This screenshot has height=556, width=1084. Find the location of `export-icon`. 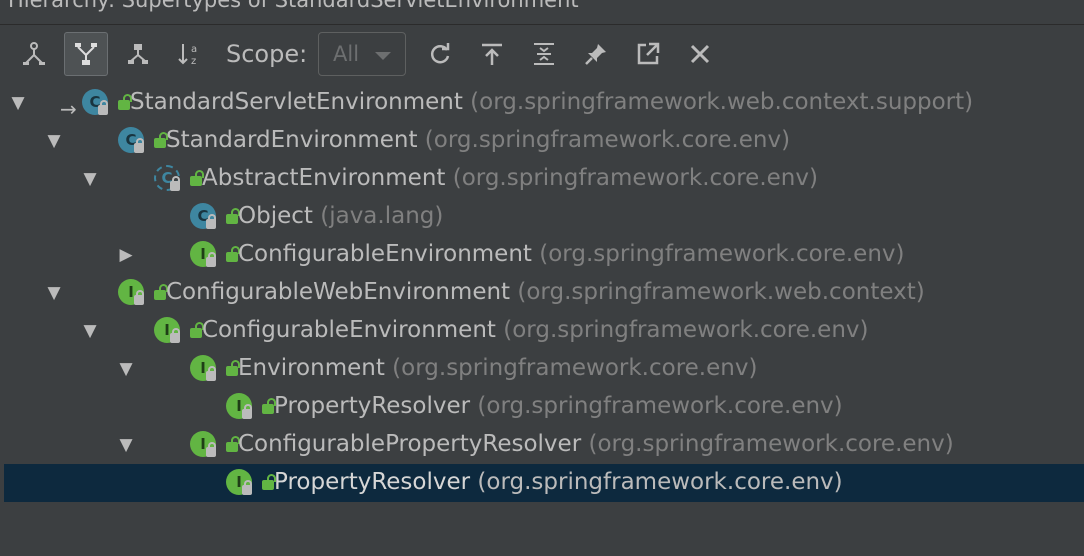

export-icon is located at coordinates (492, 54).